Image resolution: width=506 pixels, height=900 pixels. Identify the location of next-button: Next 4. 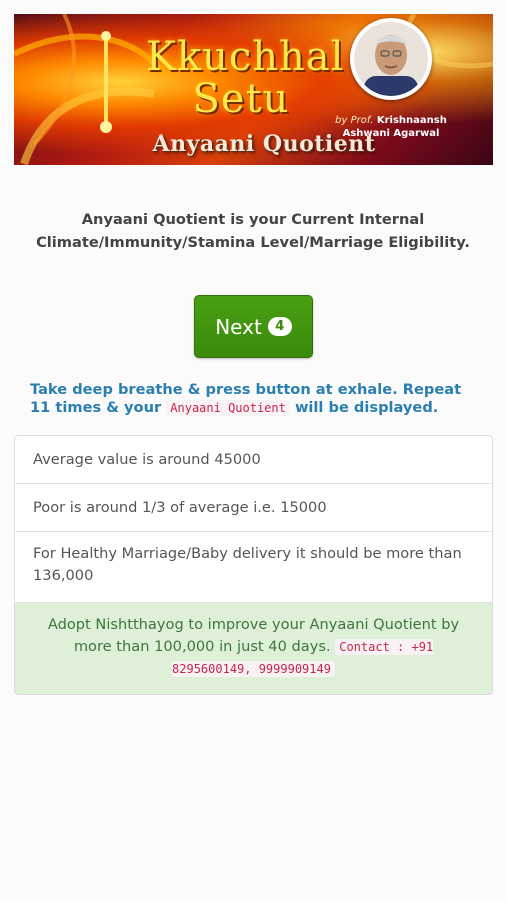
(253, 326).